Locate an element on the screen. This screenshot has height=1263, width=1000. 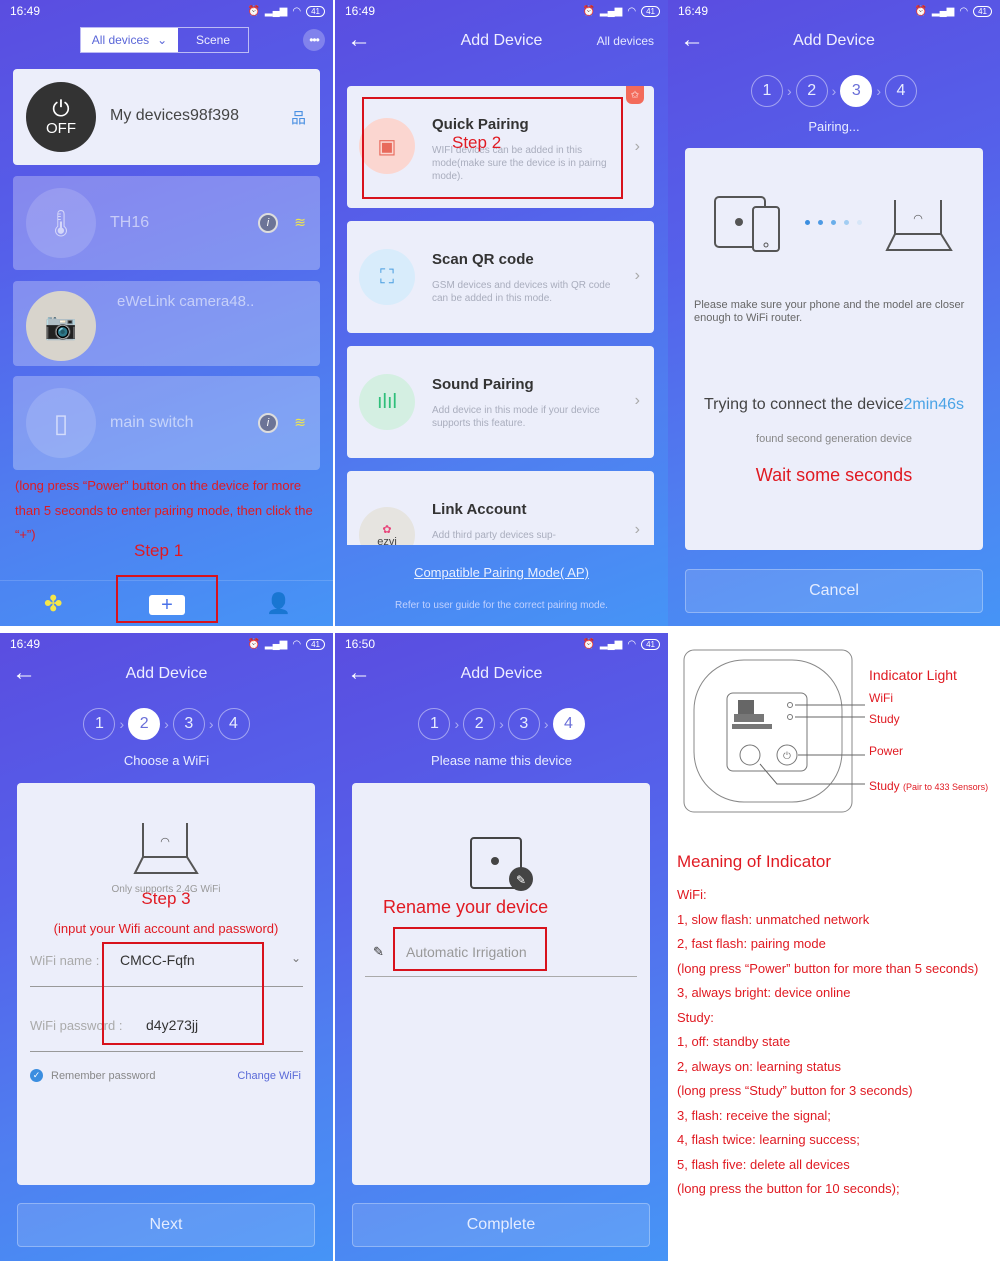
more-icon: ••• is located at coordinates (314, 40).